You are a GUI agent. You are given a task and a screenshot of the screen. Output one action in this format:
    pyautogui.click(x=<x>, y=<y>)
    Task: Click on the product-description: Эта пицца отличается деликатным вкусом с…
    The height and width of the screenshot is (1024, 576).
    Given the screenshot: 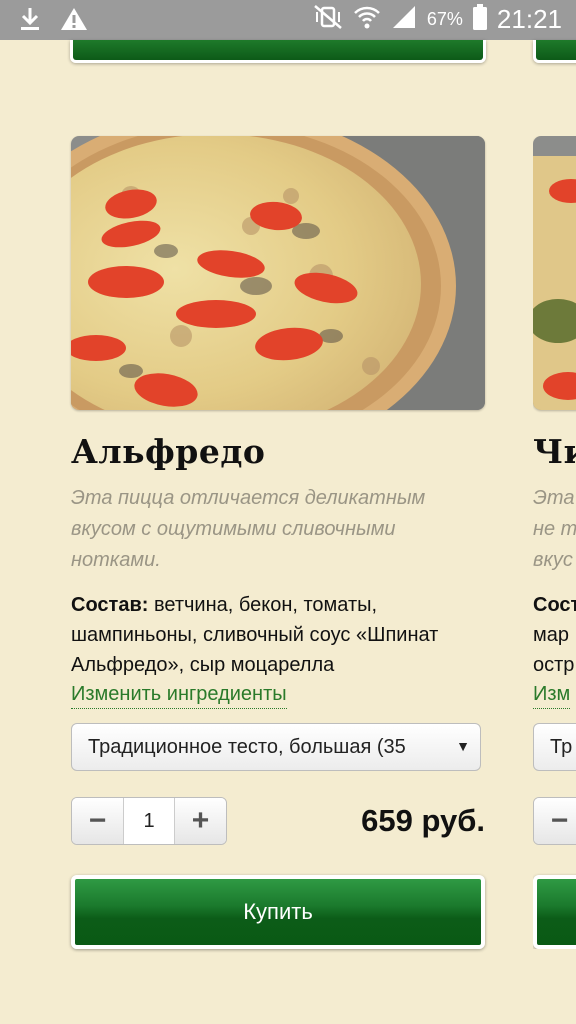 What is the action you would take?
    pyautogui.click(x=248, y=529)
    